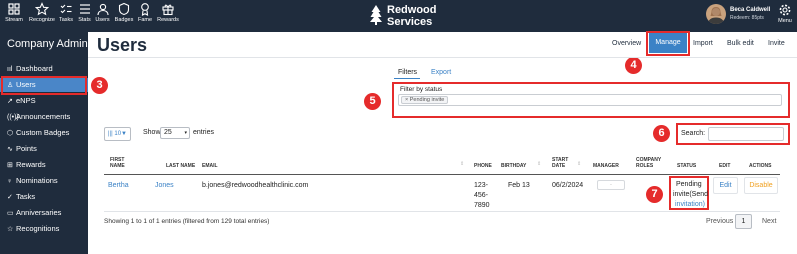  Describe the element at coordinates (44, 149) in the screenshot. I see `sidebar-item-points: ∿ Points` at that location.